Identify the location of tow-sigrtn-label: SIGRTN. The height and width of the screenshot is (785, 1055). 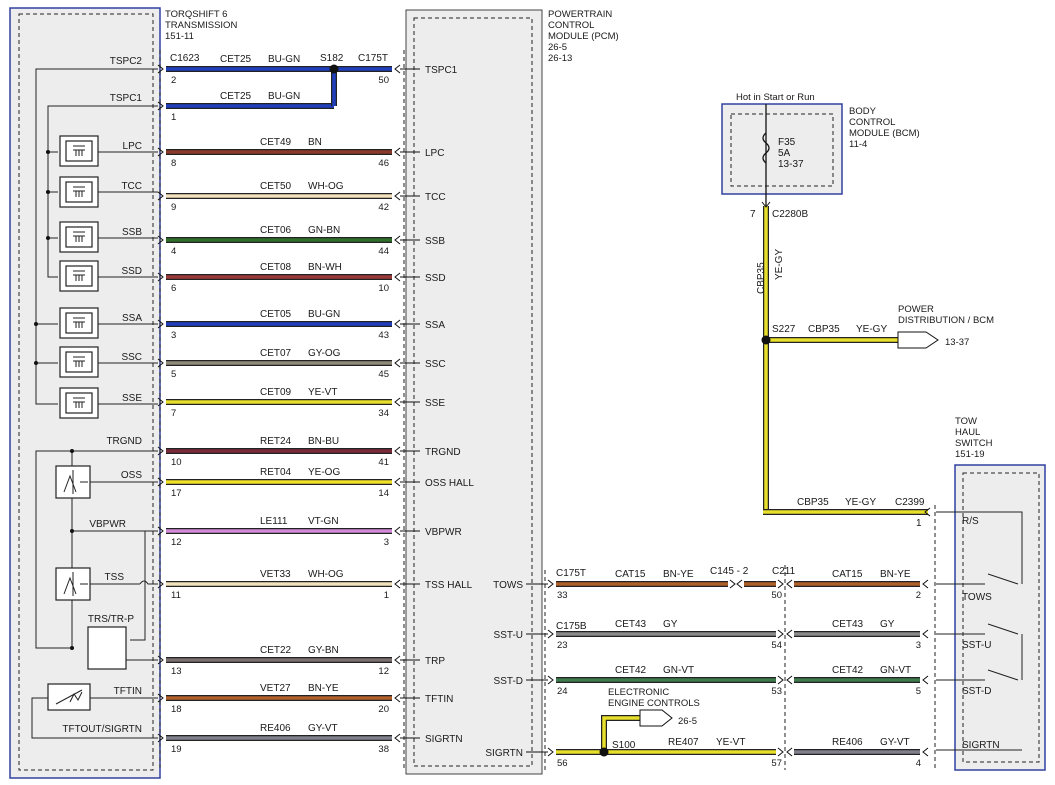
(981, 745).